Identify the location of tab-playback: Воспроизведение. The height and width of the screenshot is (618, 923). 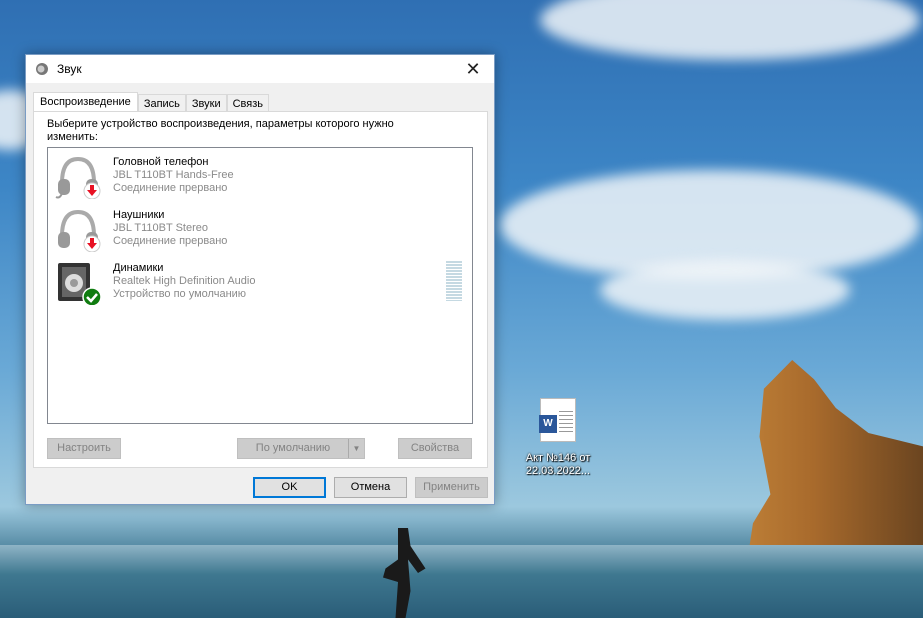
(85, 102).